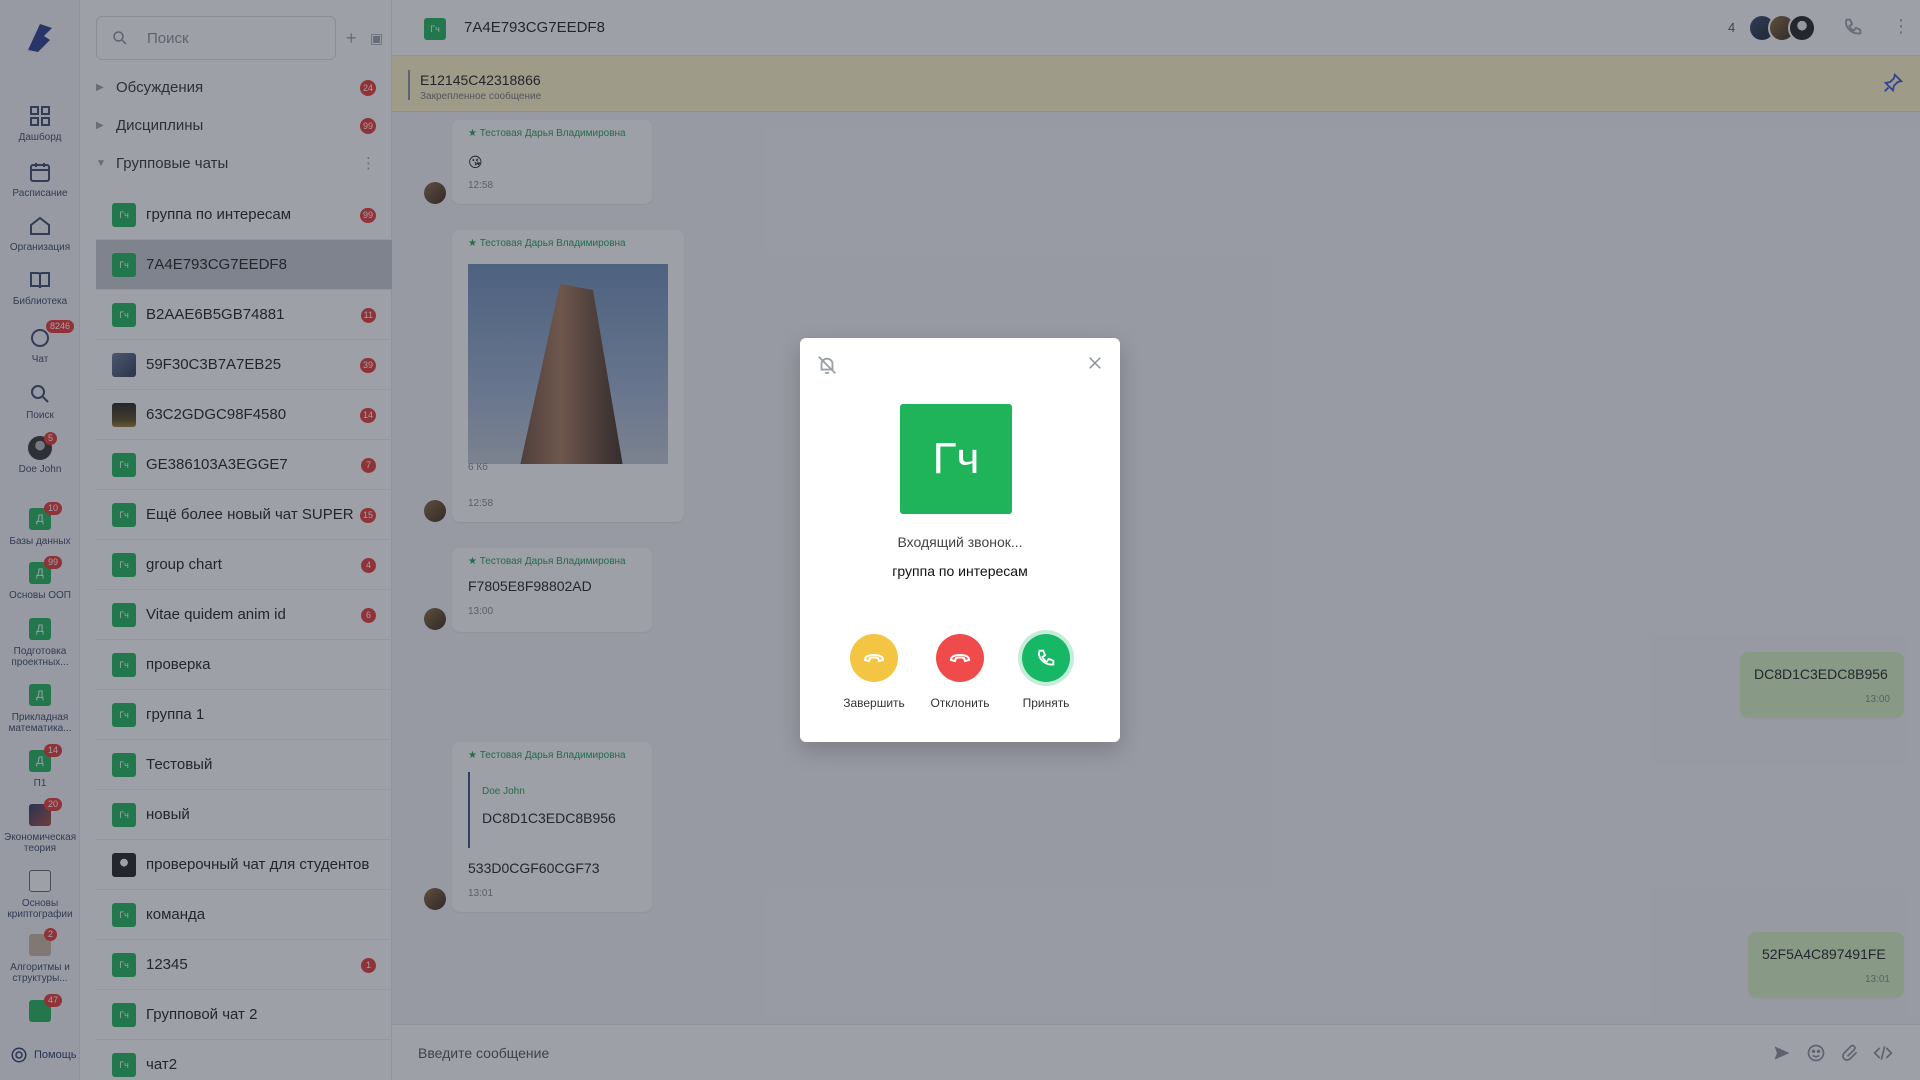 The image size is (1920, 1080). Describe the element at coordinates (874, 703) in the screenshot. I see `end-call-label: Завершить` at that location.